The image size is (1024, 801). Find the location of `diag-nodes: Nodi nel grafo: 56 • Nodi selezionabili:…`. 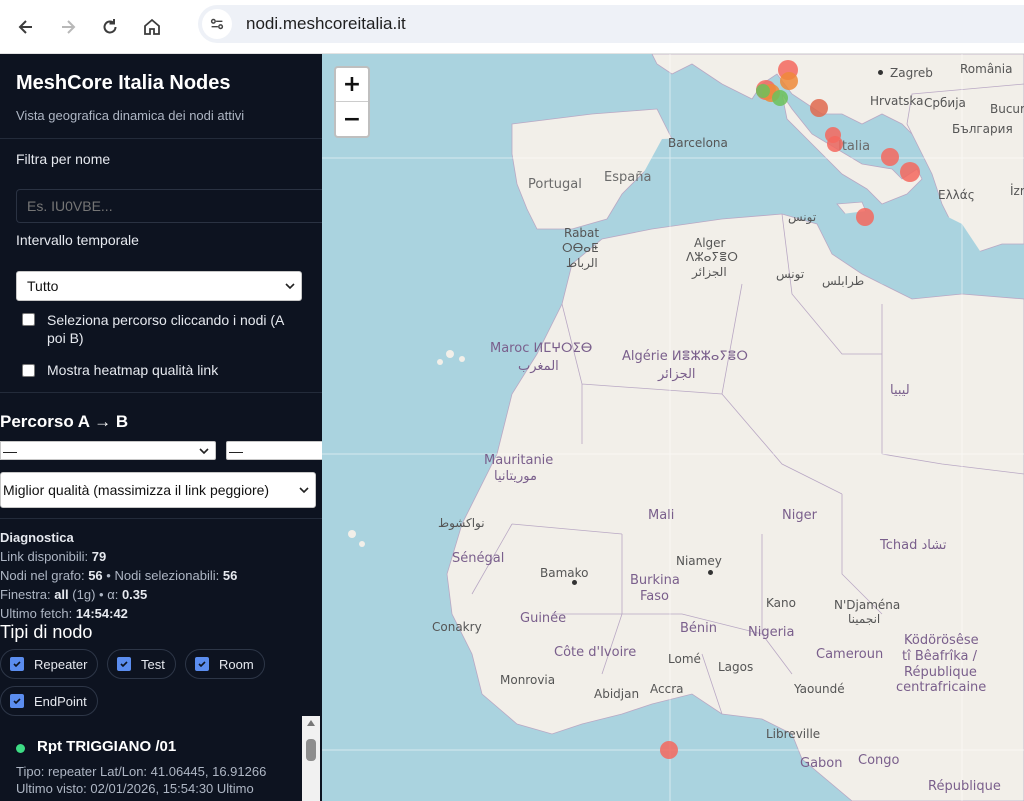

diag-nodes: Nodi nel grafo: 56 • Nodi selezionabili:… is located at coordinates (119, 575).